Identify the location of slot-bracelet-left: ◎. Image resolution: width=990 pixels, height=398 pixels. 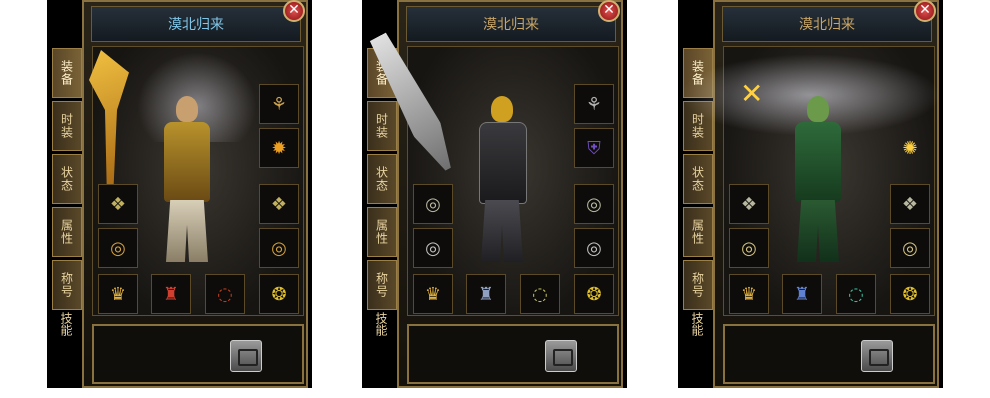
(433, 204).